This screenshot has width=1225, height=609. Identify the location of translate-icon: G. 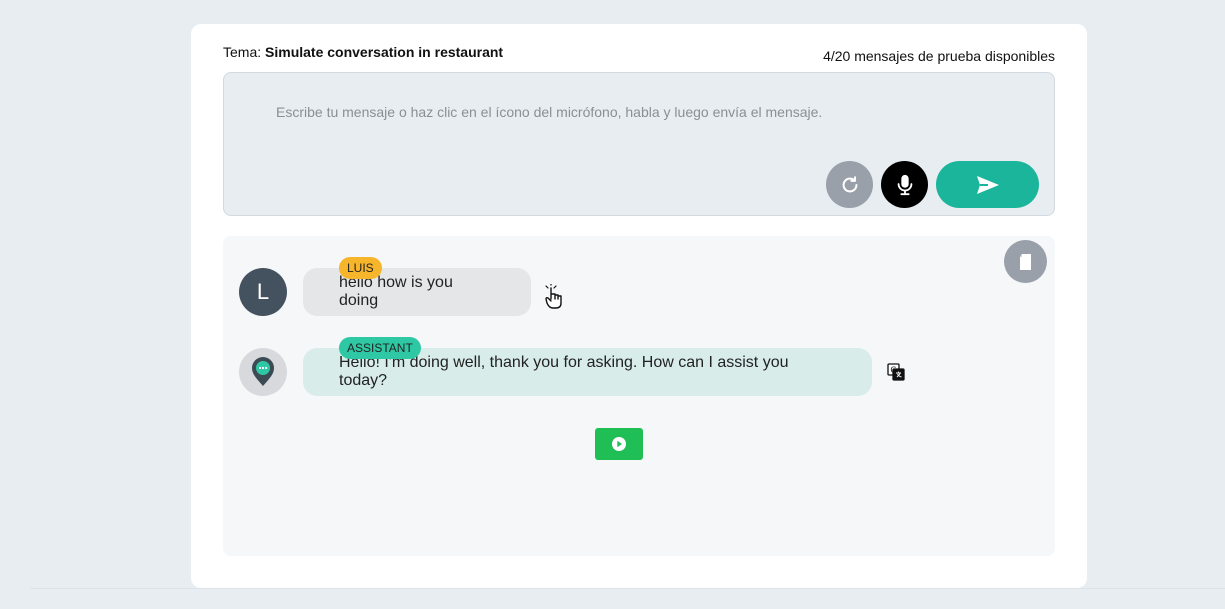
(896, 372).